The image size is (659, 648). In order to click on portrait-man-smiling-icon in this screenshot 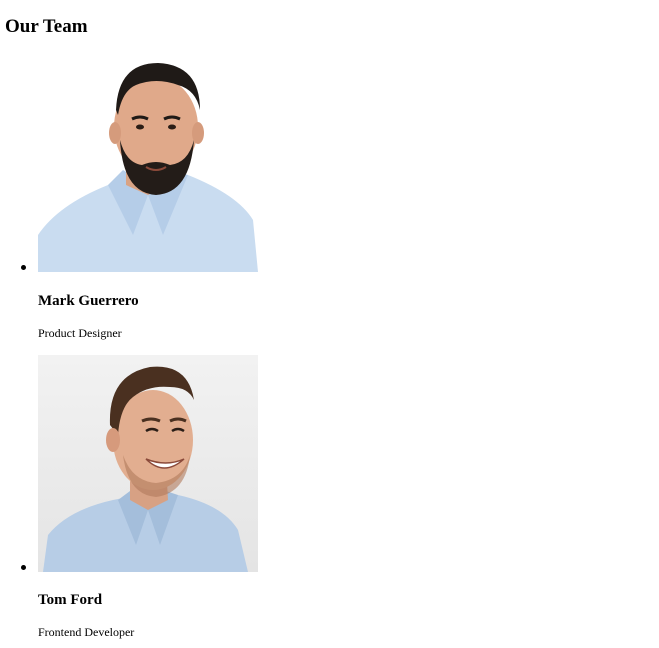, I will do `click(148, 463)`.